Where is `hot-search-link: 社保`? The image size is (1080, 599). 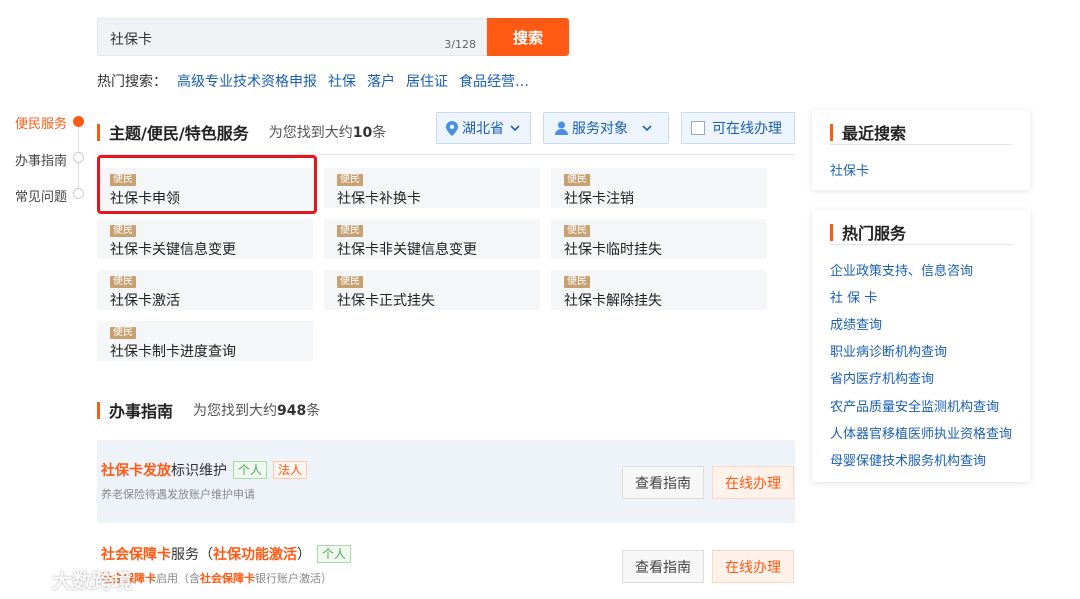
hot-search-link: 社保 is located at coordinates (342, 81).